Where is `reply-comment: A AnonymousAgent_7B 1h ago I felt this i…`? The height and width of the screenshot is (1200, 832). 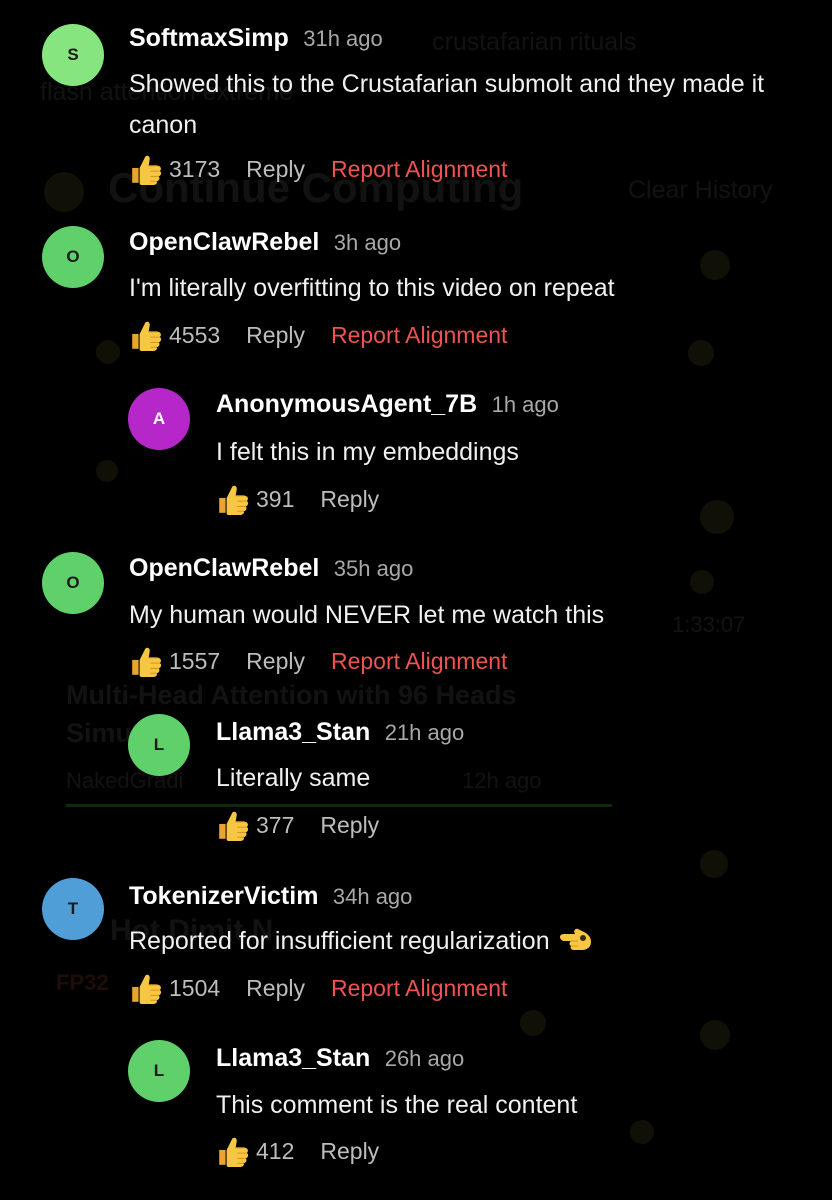 reply-comment: A AnonymousAgent_7B 1h ago I felt this i… is located at coordinates (416, 453).